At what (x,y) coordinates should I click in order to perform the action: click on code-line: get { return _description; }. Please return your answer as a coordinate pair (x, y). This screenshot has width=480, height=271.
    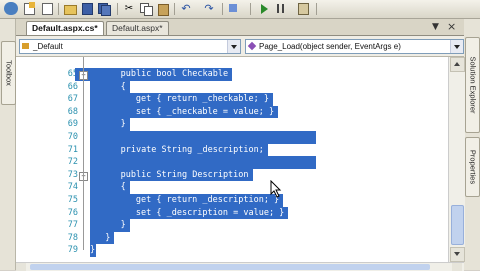
    Looking at the image, I should click on (207, 200).